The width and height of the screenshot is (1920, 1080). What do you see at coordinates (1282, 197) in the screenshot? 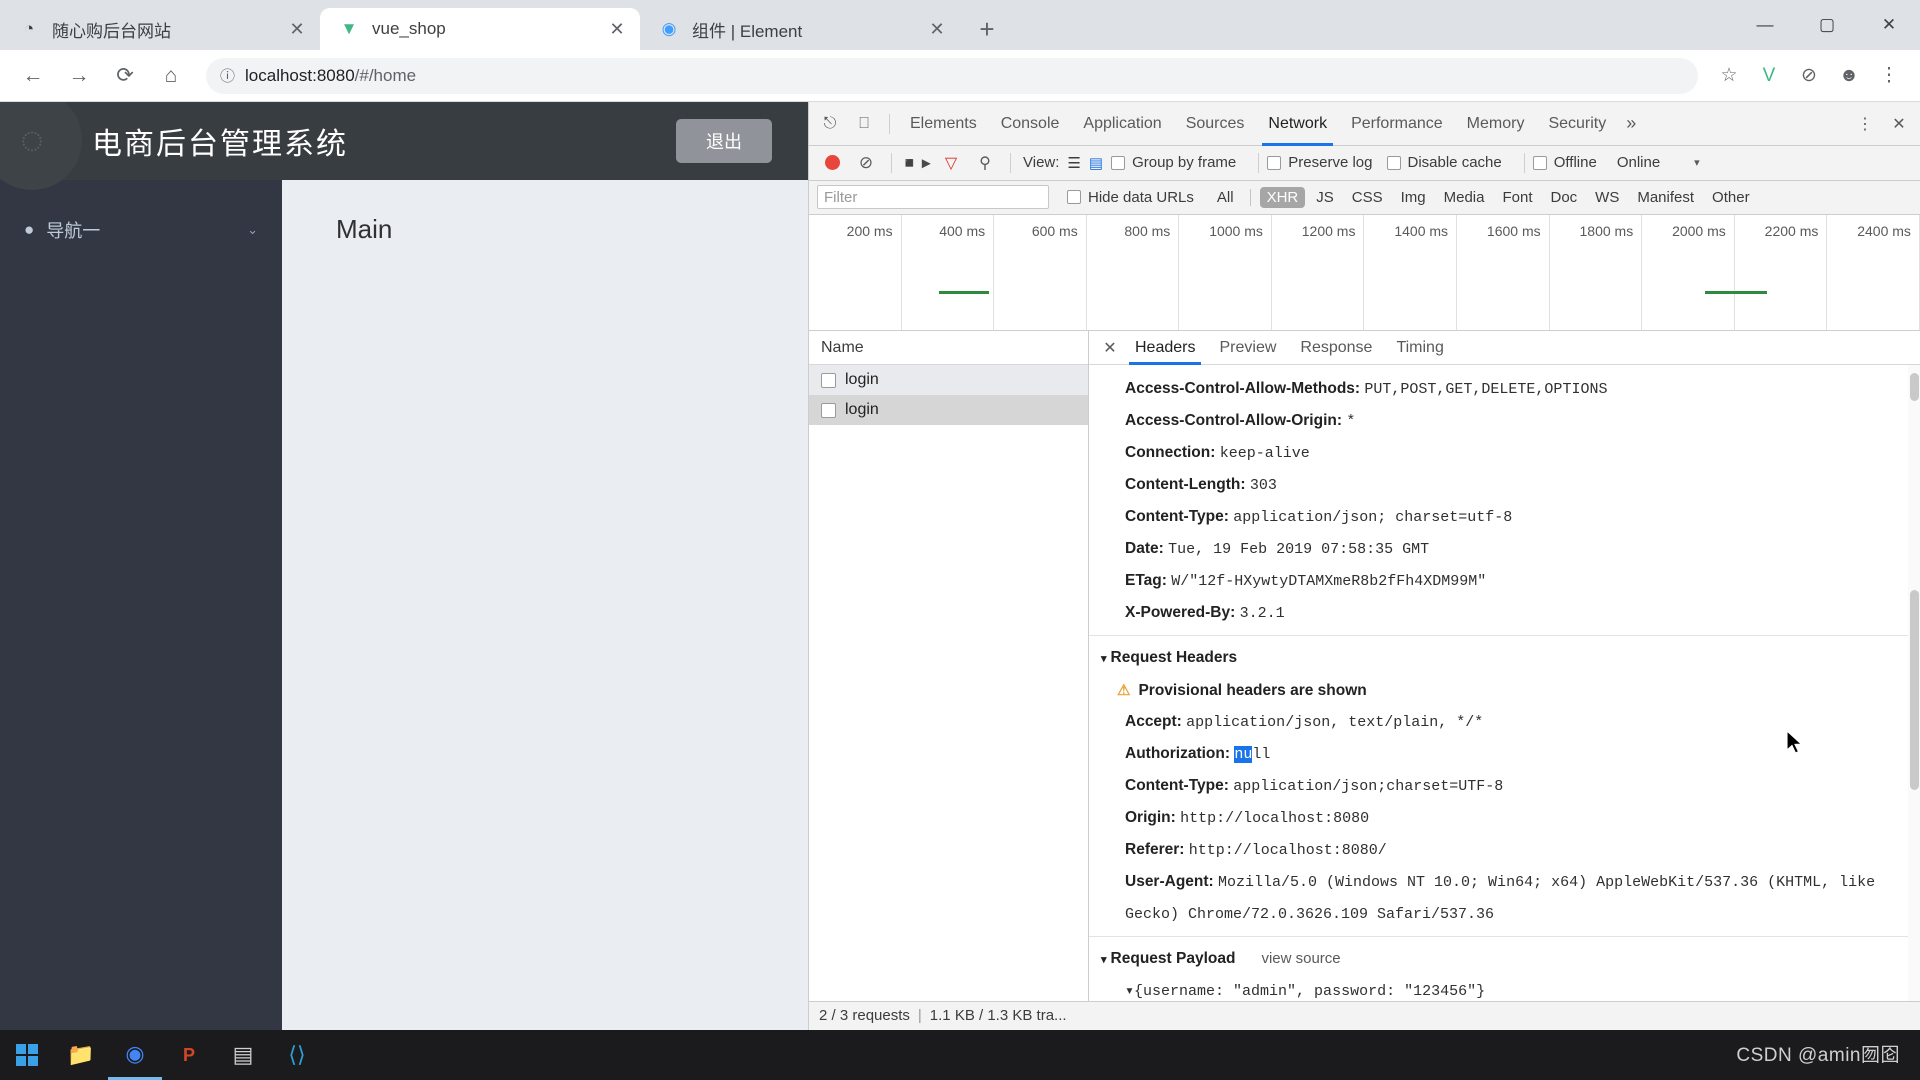
I see `filter-type-xhr: XHR` at bounding box center [1282, 197].